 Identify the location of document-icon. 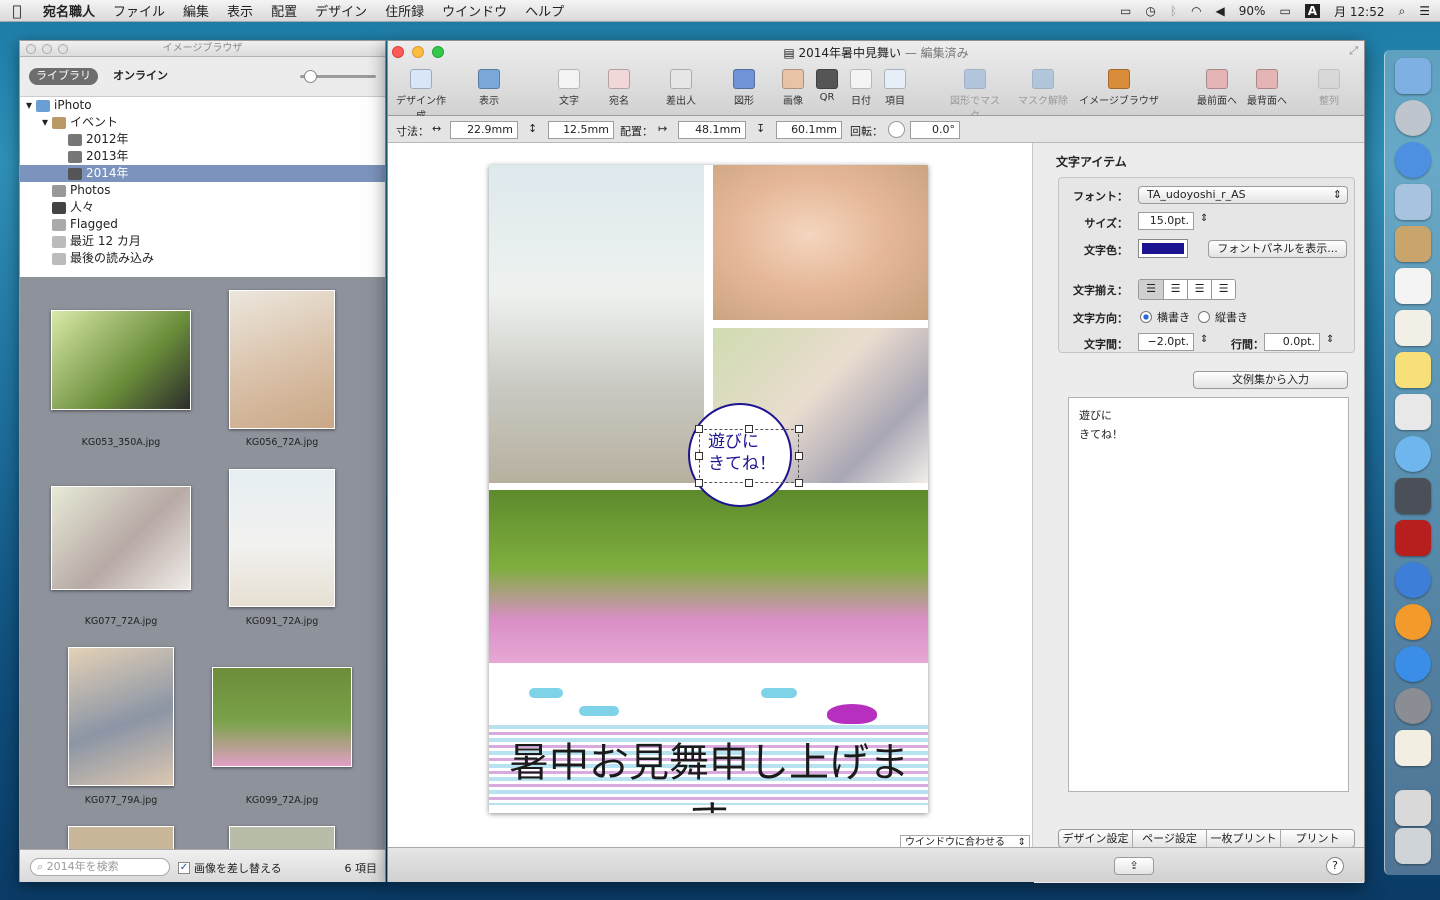
(1413, 808).